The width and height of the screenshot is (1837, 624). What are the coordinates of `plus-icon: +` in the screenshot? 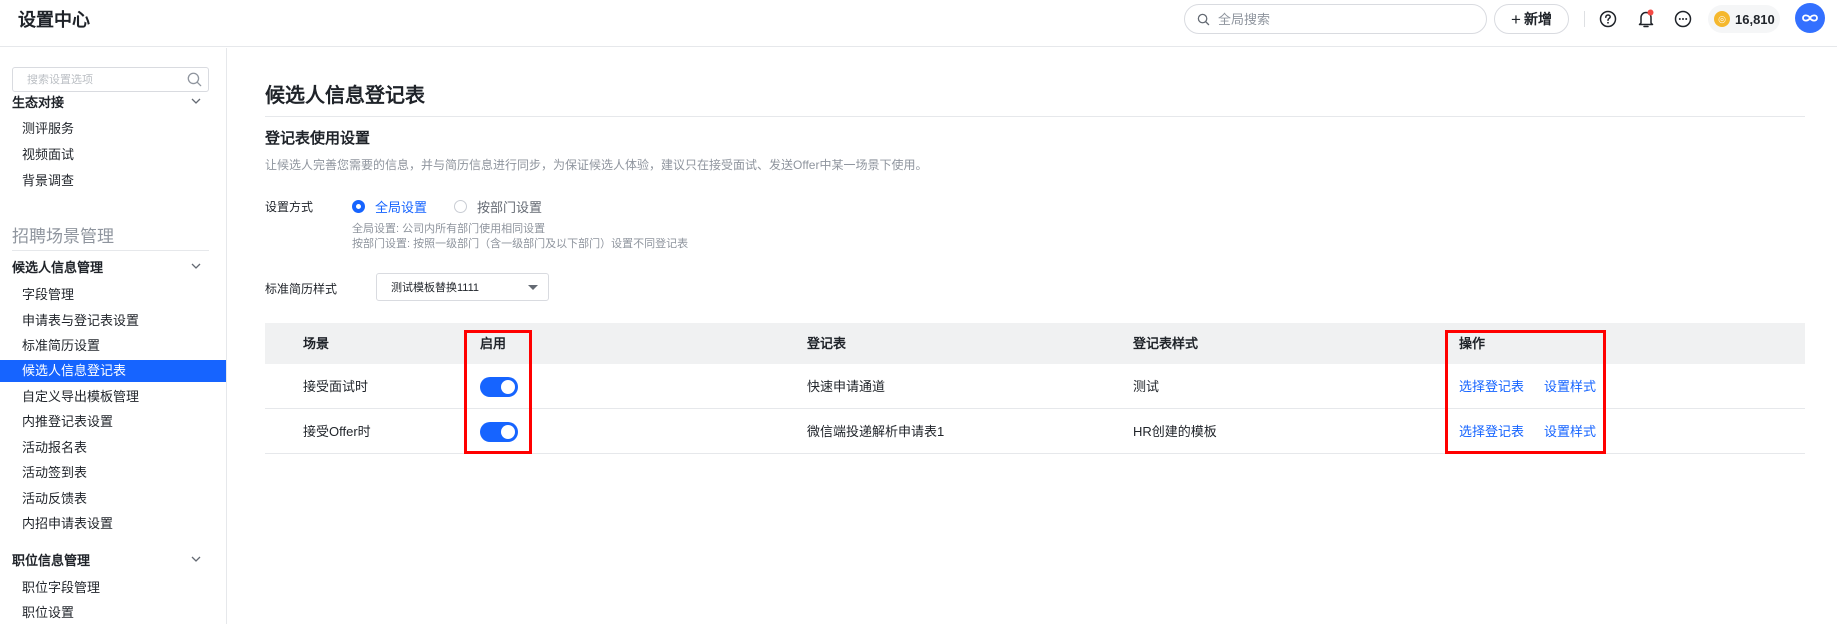 It's located at (1516, 19).